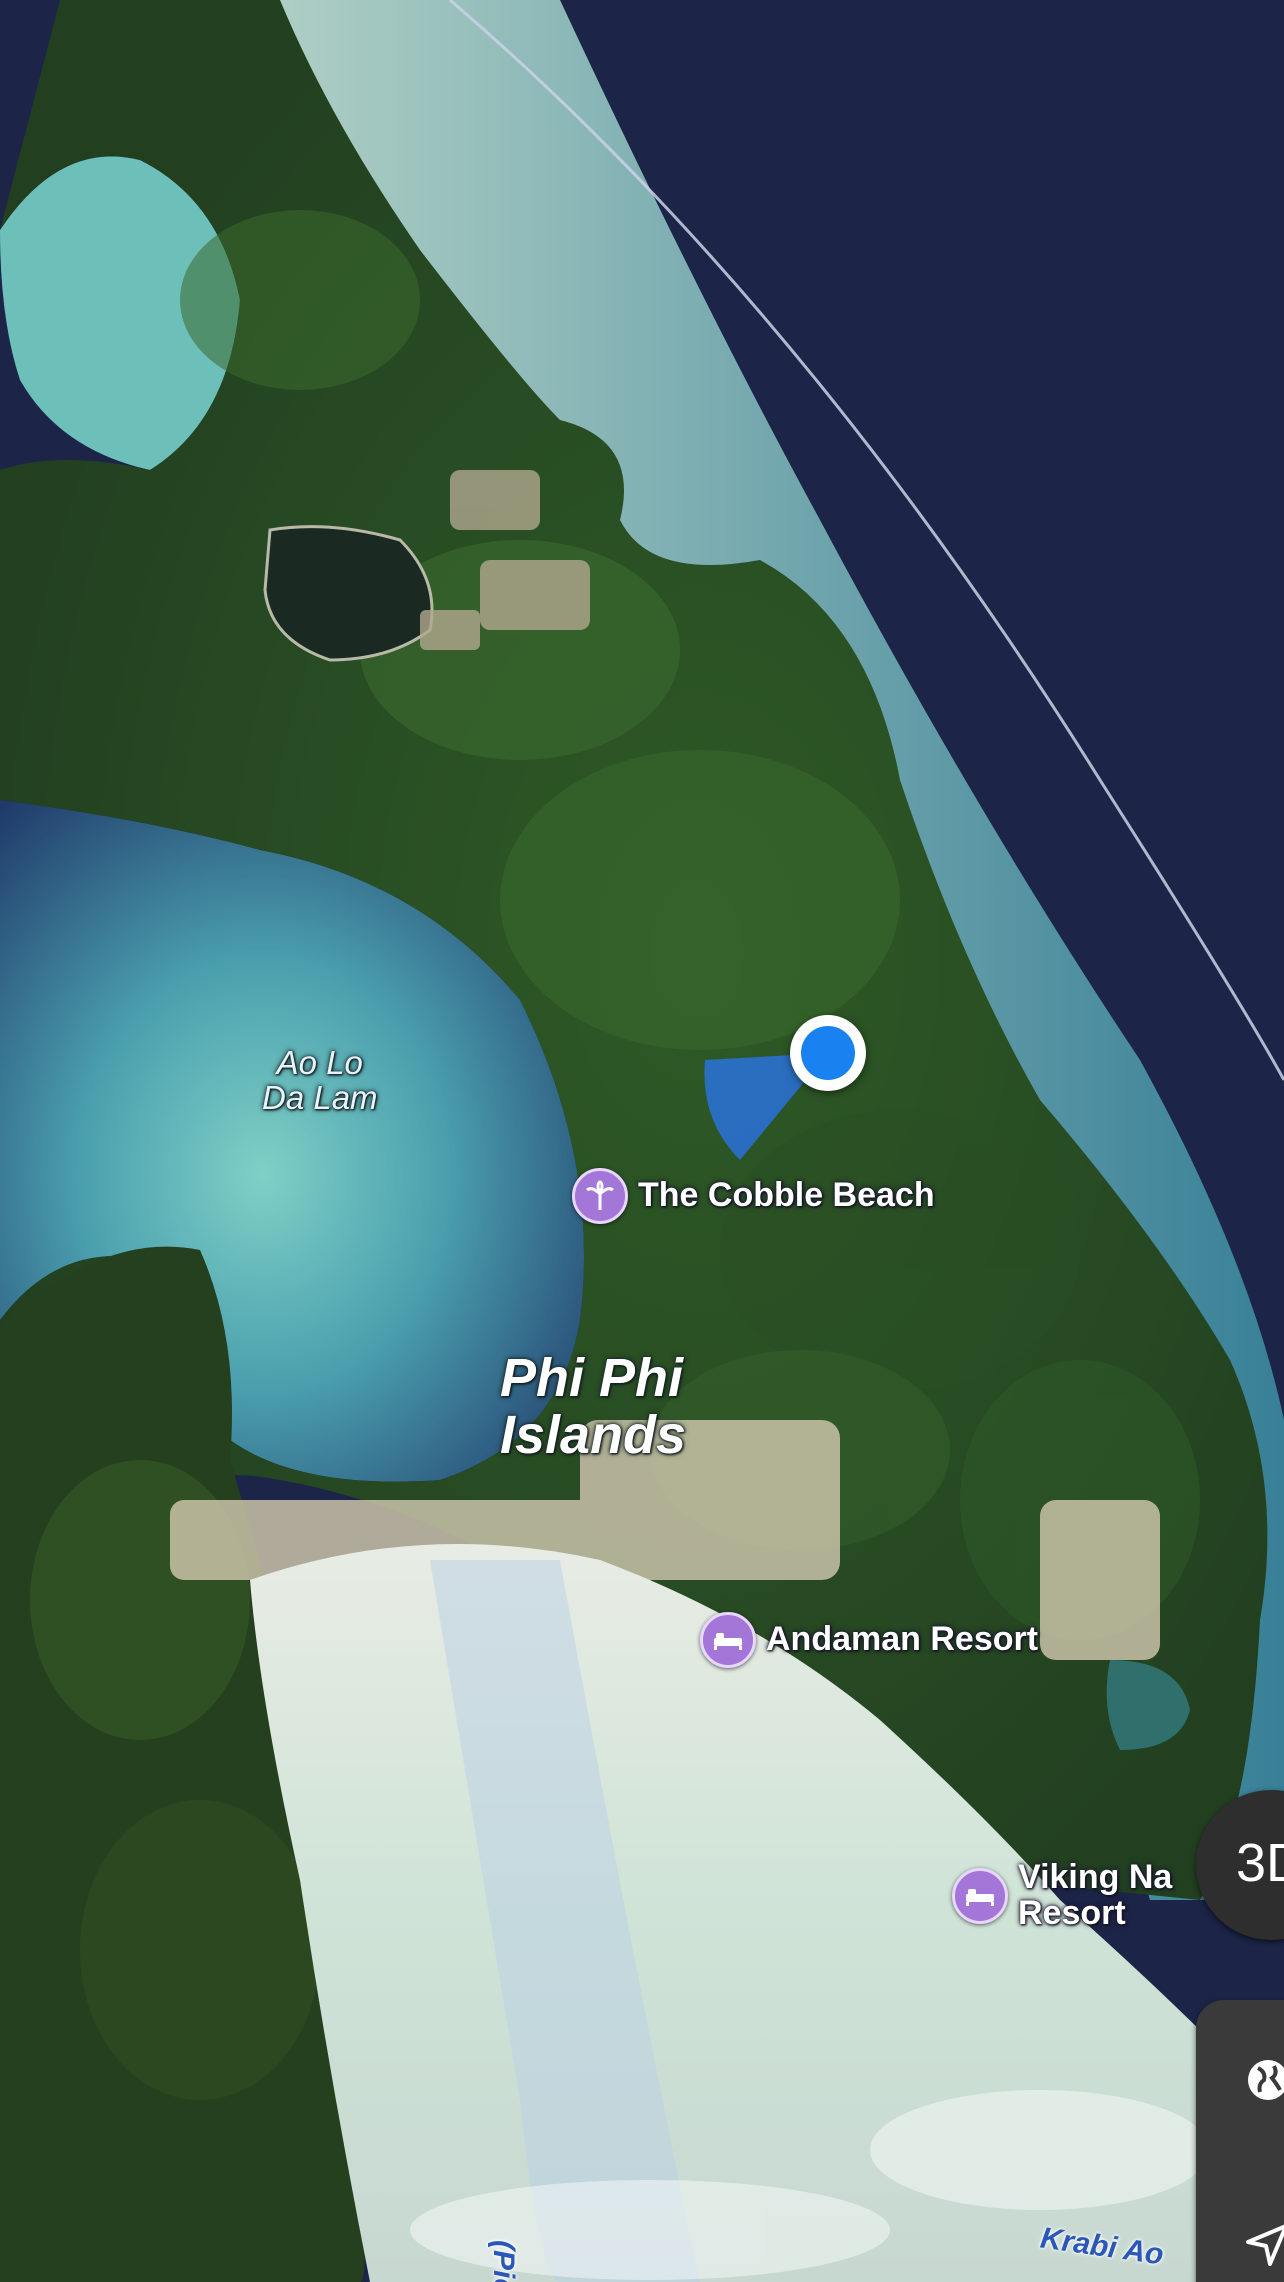 The width and height of the screenshot is (1284, 2282). I want to click on location-arrow-icon, so click(1263, 2245).